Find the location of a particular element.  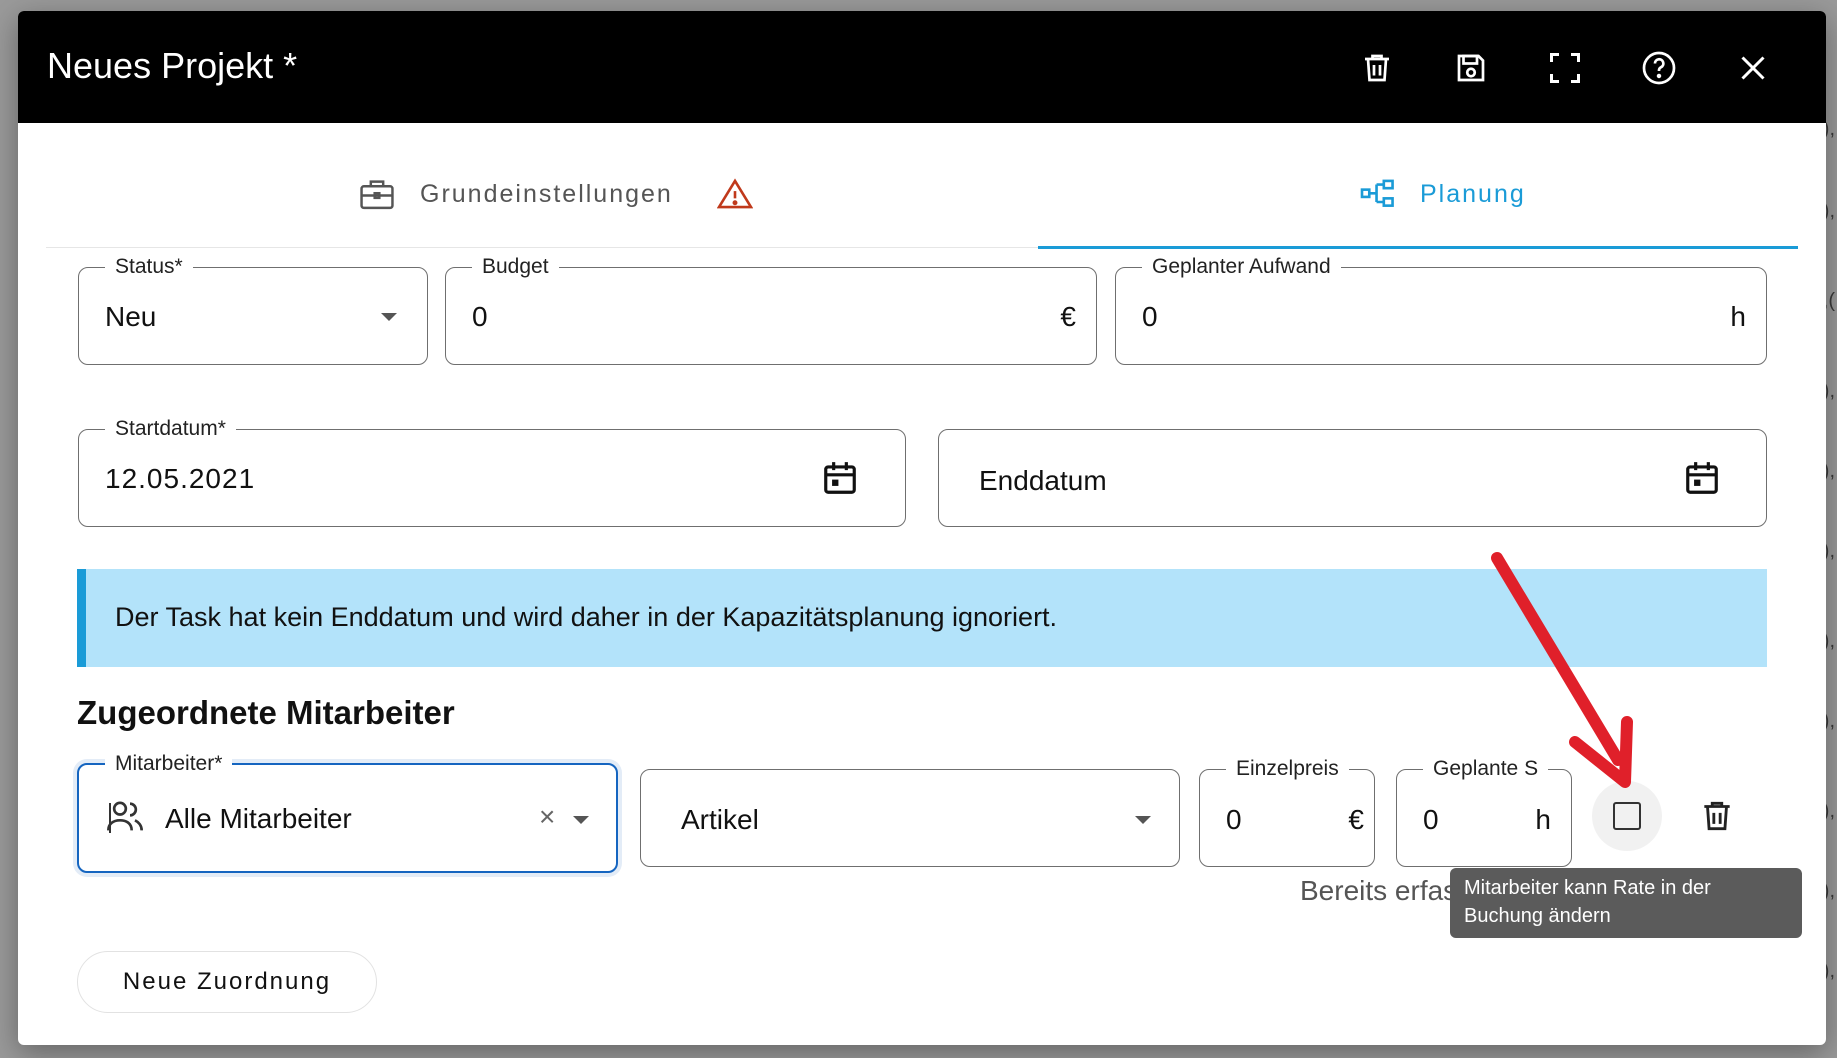

planned-effort-input: Geplanter Aufwand 0 h is located at coordinates (1441, 310).